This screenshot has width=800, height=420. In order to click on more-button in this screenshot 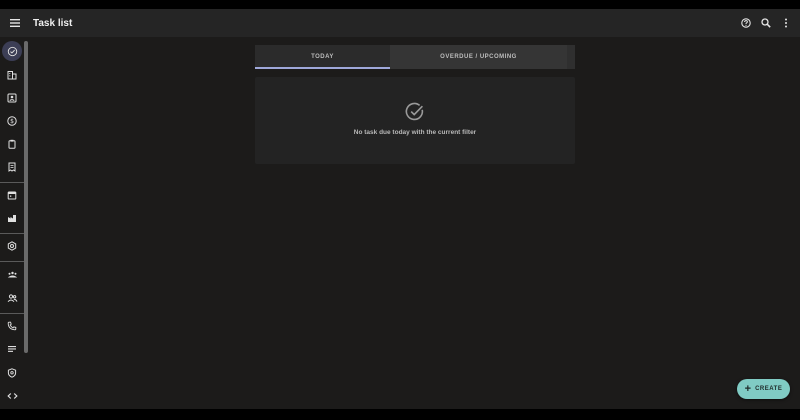, I will do `click(786, 23)`.